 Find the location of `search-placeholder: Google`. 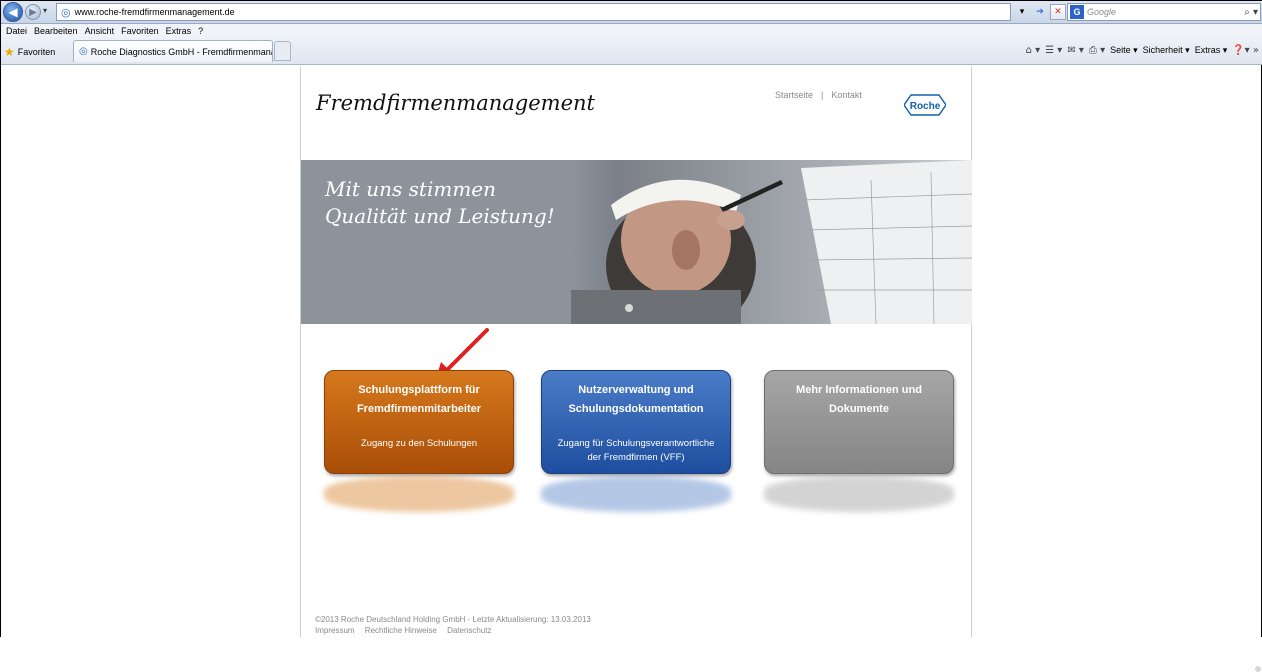

search-placeholder: Google is located at coordinates (1102, 12).